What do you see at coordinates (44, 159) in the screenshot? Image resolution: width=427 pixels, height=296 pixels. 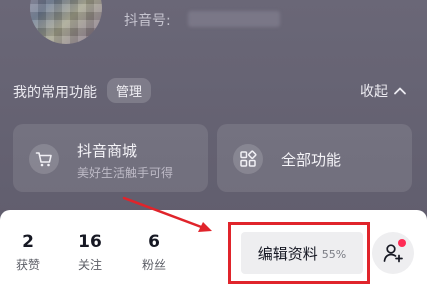 I see `cart-icon` at bounding box center [44, 159].